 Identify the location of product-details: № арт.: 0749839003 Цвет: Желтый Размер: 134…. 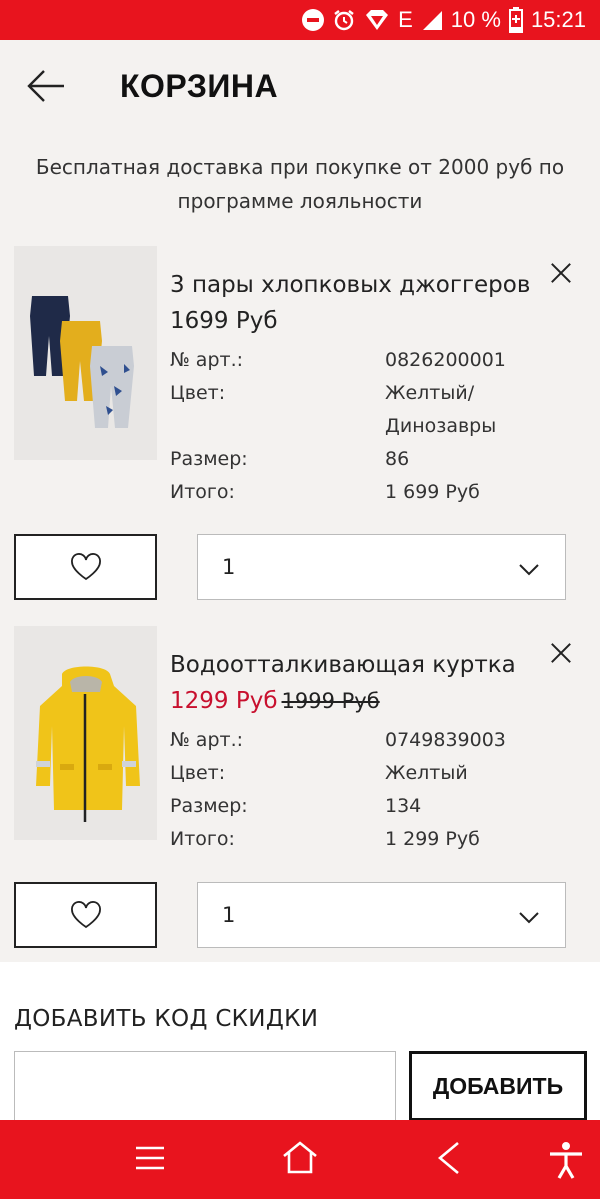
(380, 790).